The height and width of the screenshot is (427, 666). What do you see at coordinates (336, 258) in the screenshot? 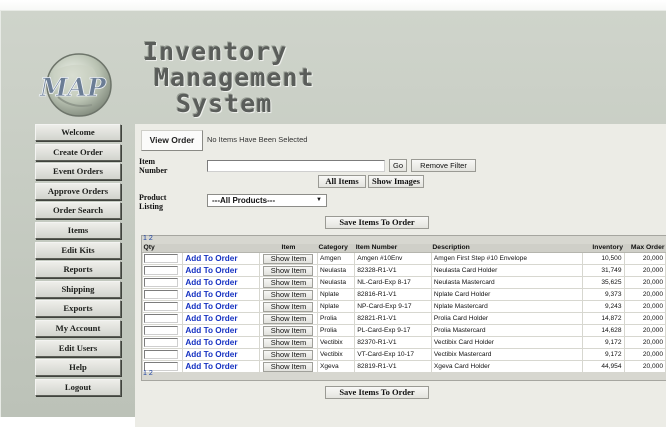
I see `category-cell: Amgen` at bounding box center [336, 258].